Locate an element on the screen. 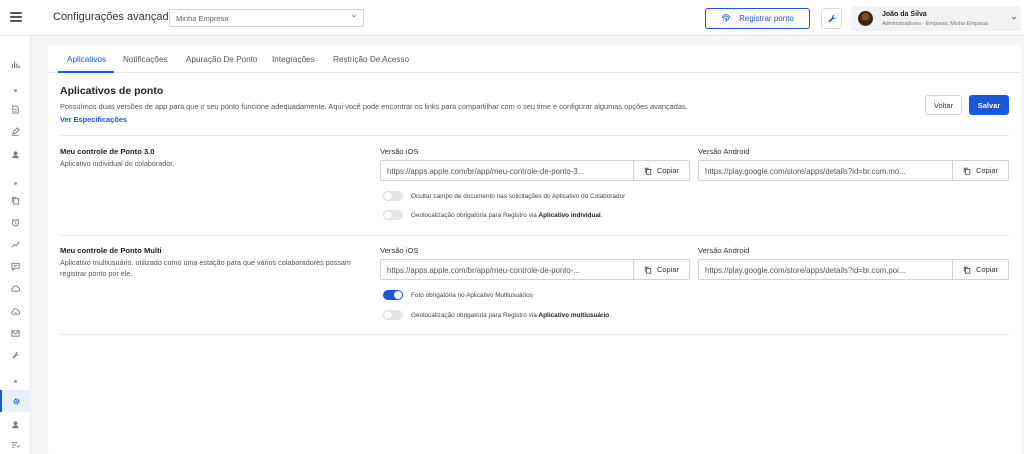 The image size is (1024, 454). photo-required-toggle is located at coordinates (393, 295).